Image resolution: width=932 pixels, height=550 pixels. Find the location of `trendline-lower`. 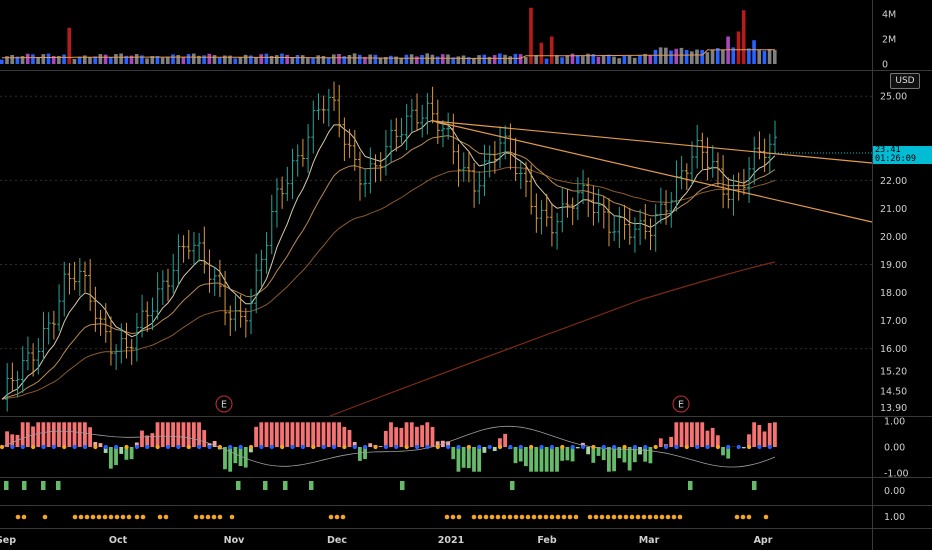

trendline-lower is located at coordinates (652, 171).